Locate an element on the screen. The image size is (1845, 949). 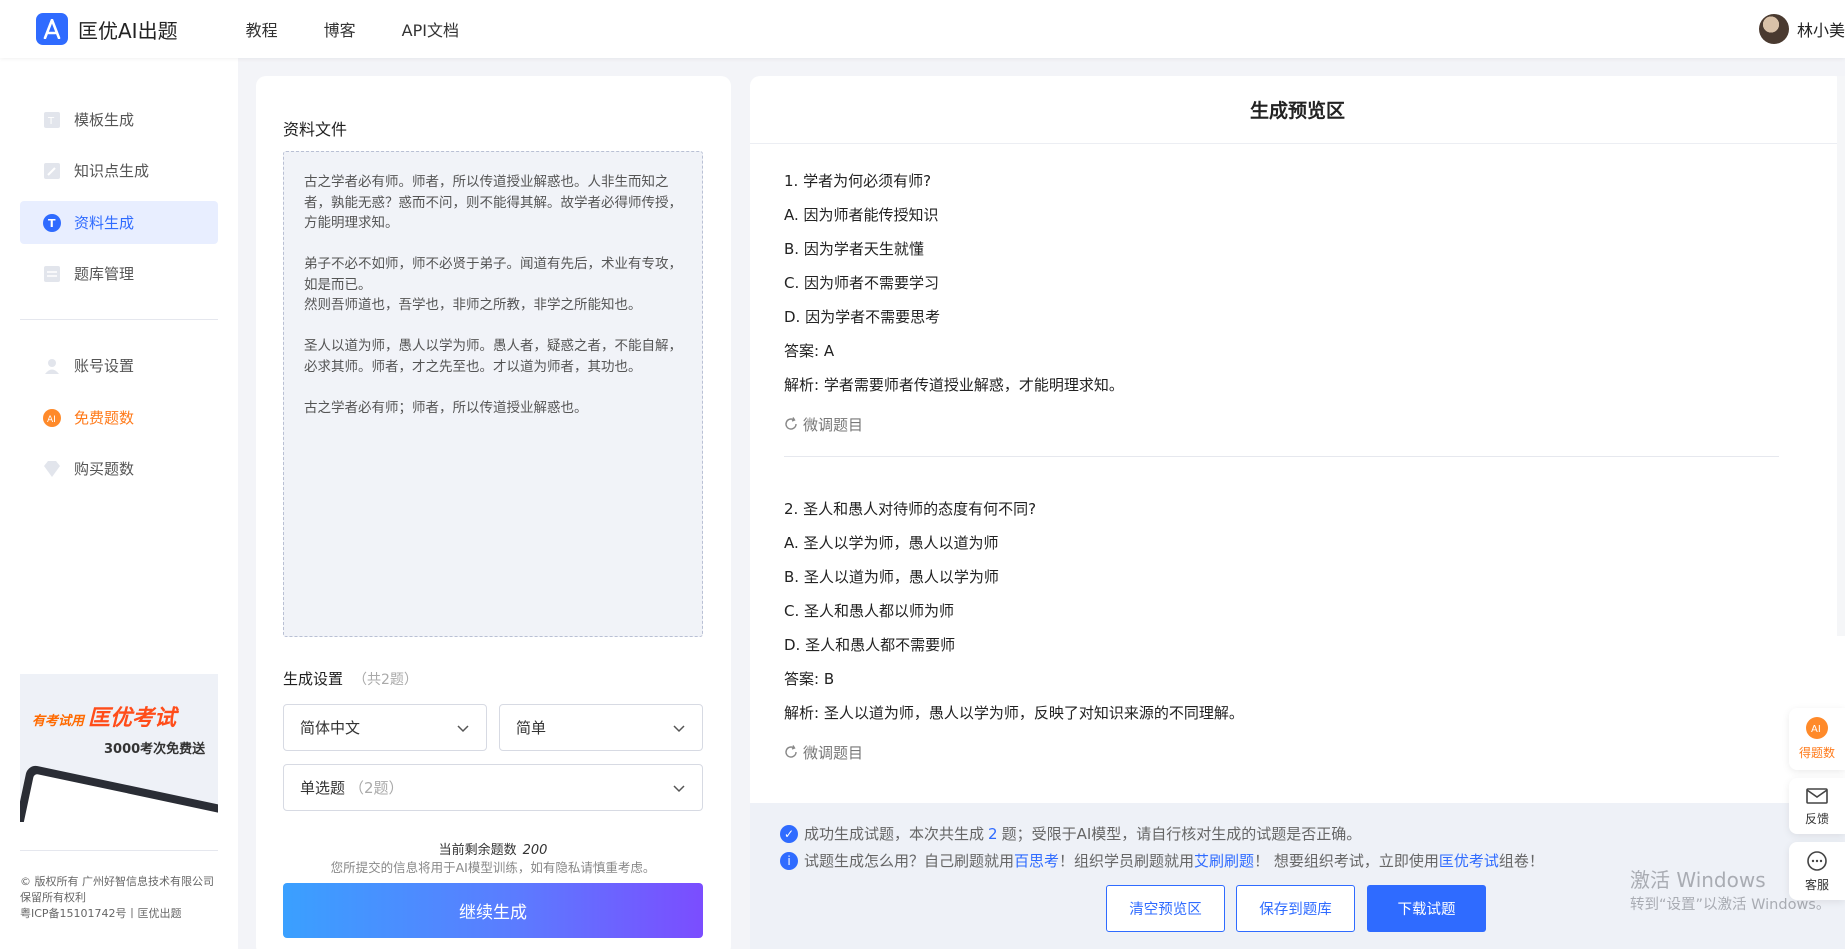
download-button: 下载试题 is located at coordinates (1426, 908).